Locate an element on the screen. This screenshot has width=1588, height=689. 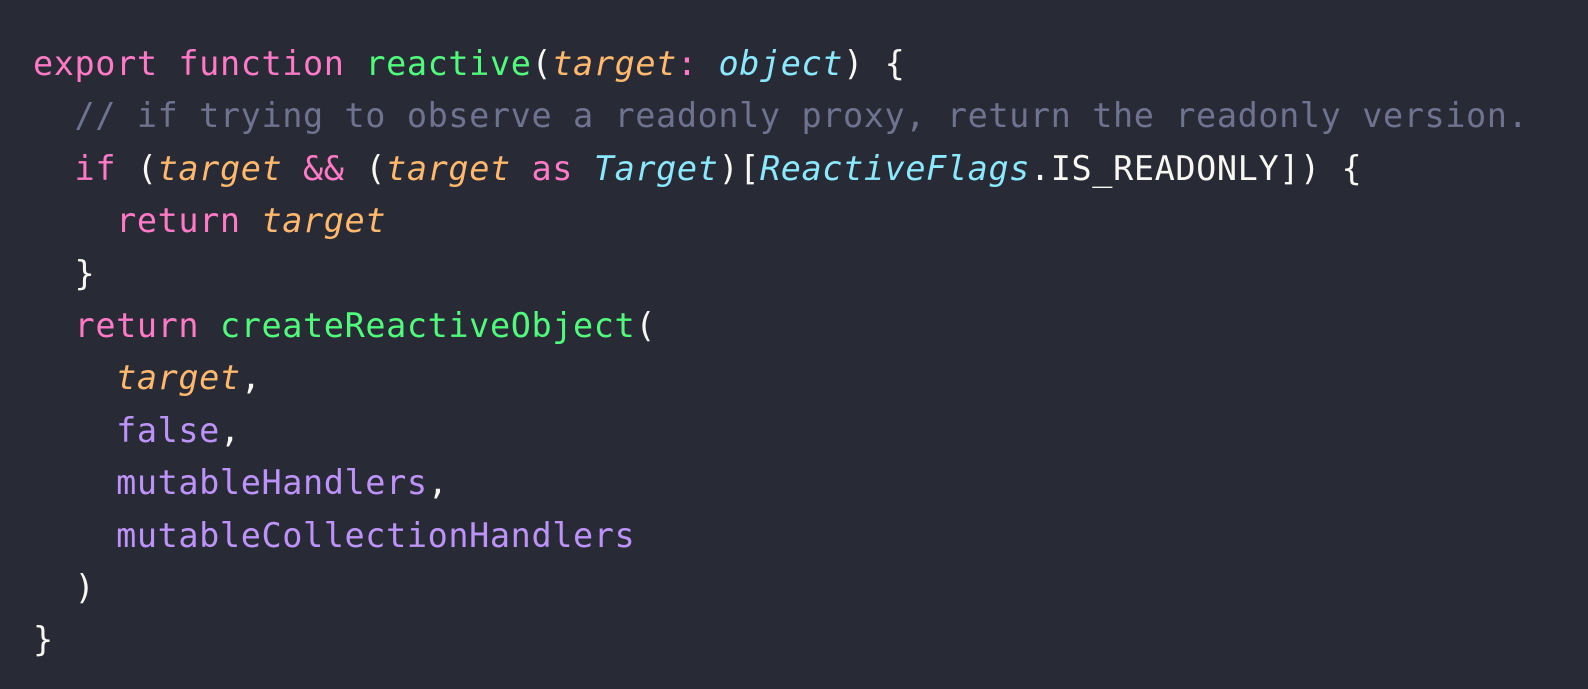
keyword-token: && is located at coordinates (324, 168).